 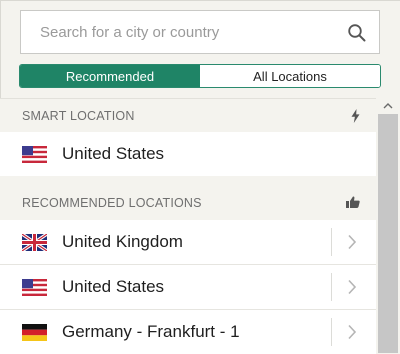 I want to click on recommended-locations-header: RECOMMENDED LOCATIONS, so click(x=188, y=203).